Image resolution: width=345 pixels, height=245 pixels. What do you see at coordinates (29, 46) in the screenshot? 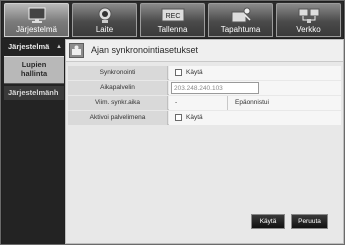
I see `sidebar-item-label: Järjestelmä` at bounding box center [29, 46].